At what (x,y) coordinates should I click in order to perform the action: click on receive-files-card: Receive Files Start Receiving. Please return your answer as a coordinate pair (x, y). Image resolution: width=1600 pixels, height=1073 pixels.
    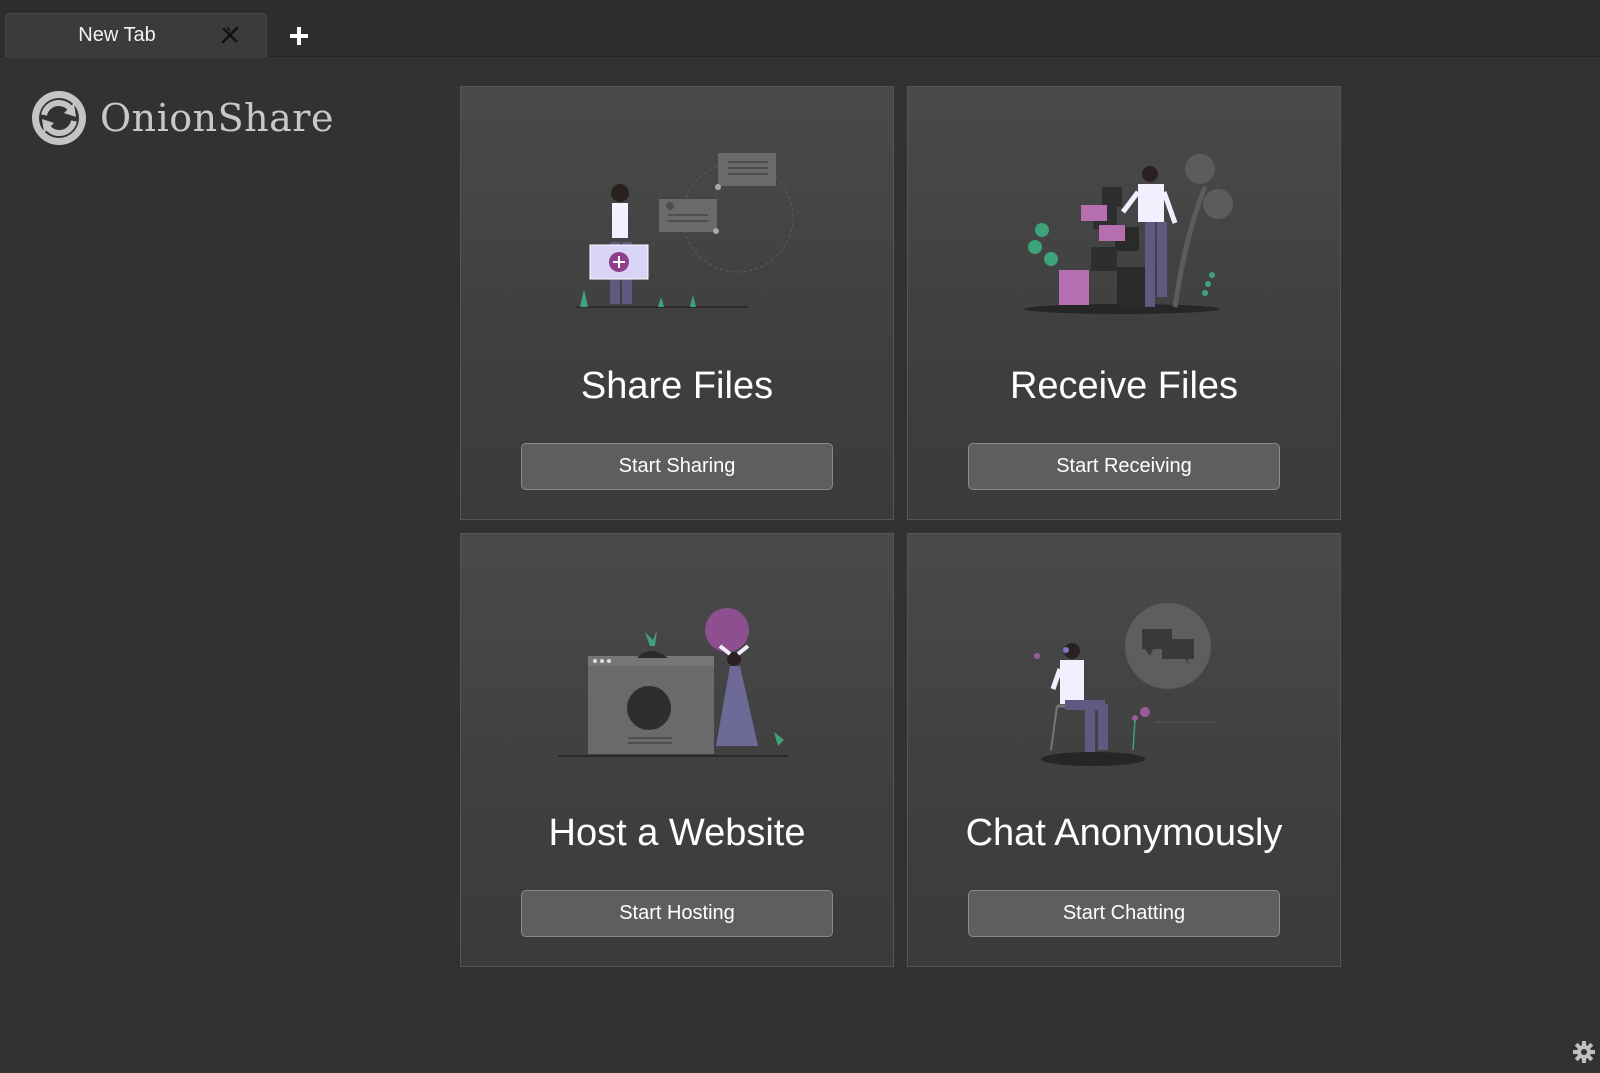
    Looking at the image, I should click on (1124, 303).